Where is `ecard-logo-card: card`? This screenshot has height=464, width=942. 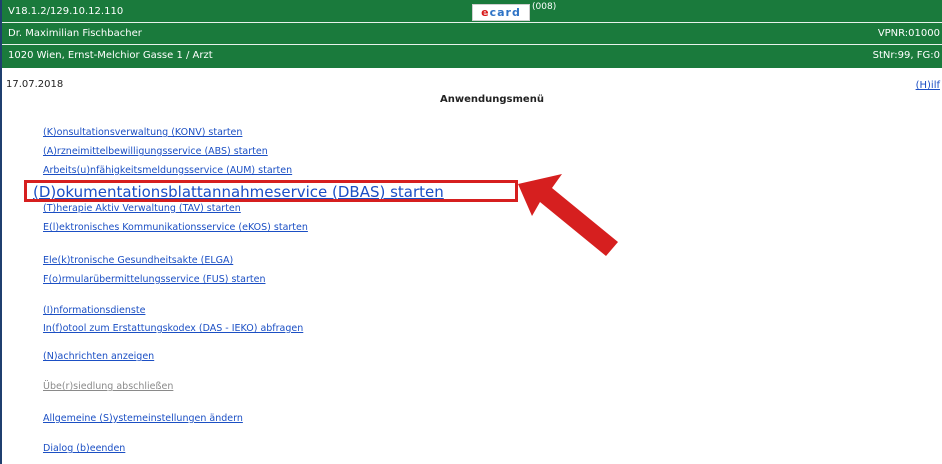 ecard-logo-card: card is located at coordinates (505, 12).